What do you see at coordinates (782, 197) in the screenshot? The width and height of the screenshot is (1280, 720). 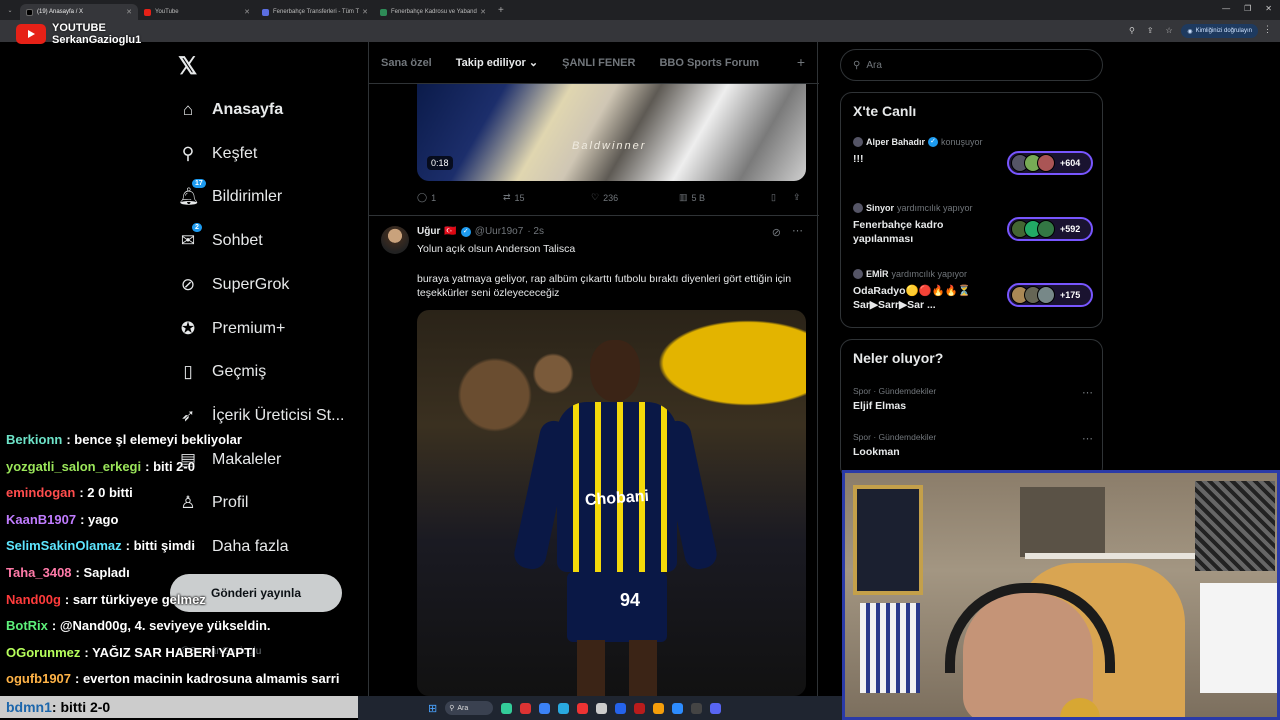 I see `bookmark-button: ▯` at bounding box center [782, 197].